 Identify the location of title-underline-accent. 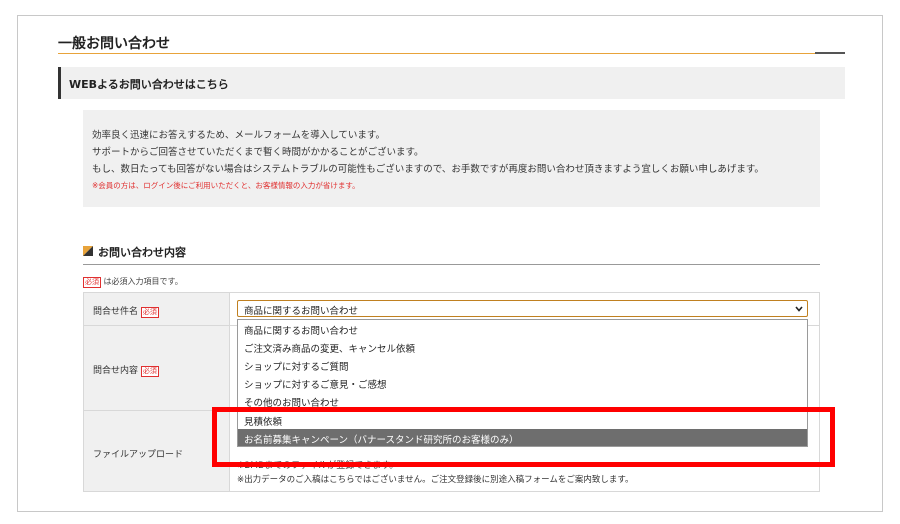
(830, 53).